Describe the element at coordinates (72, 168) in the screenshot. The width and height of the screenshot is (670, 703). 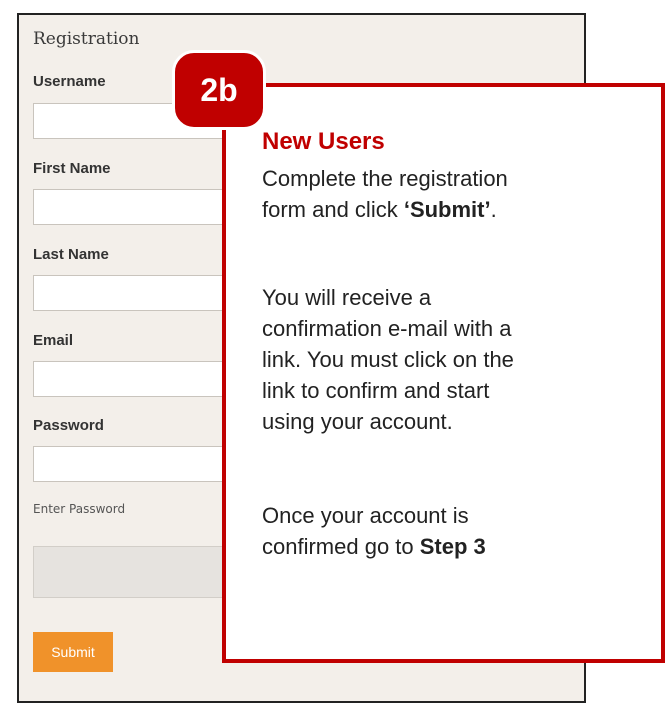
I see `first-name-label: First Name` at that location.